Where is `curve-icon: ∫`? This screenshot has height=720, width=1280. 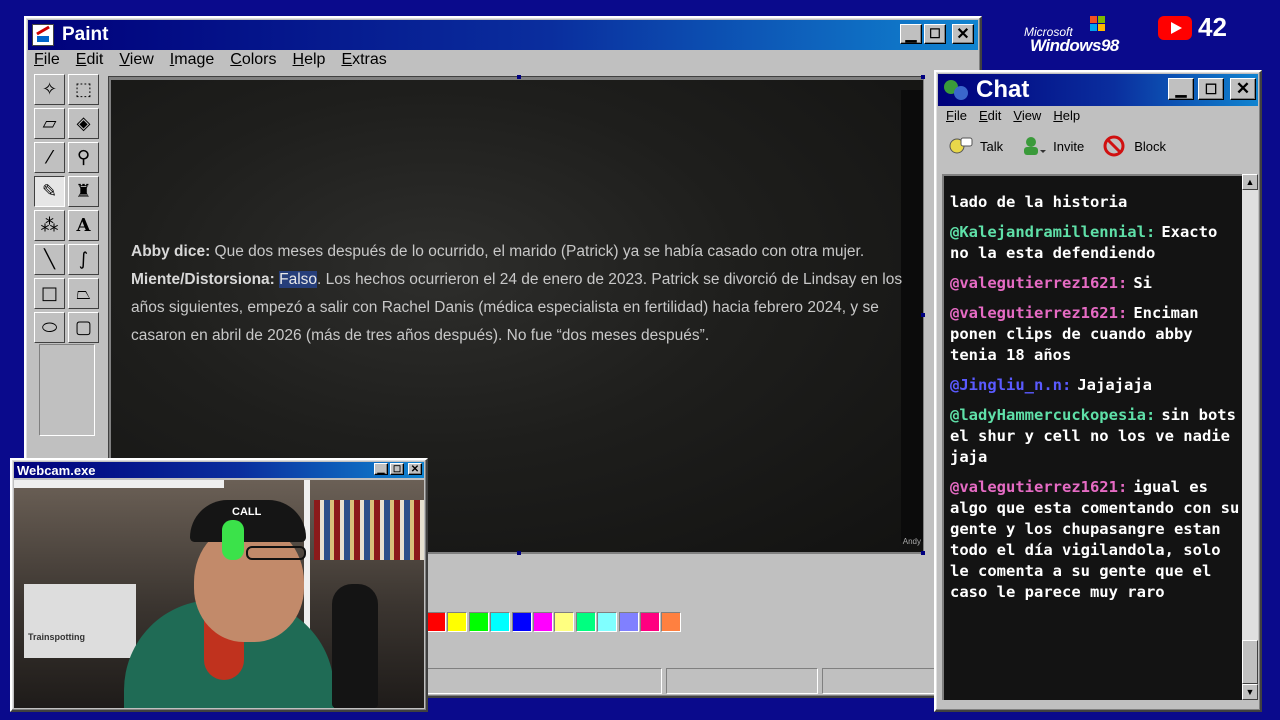 curve-icon: ∫ is located at coordinates (83, 259).